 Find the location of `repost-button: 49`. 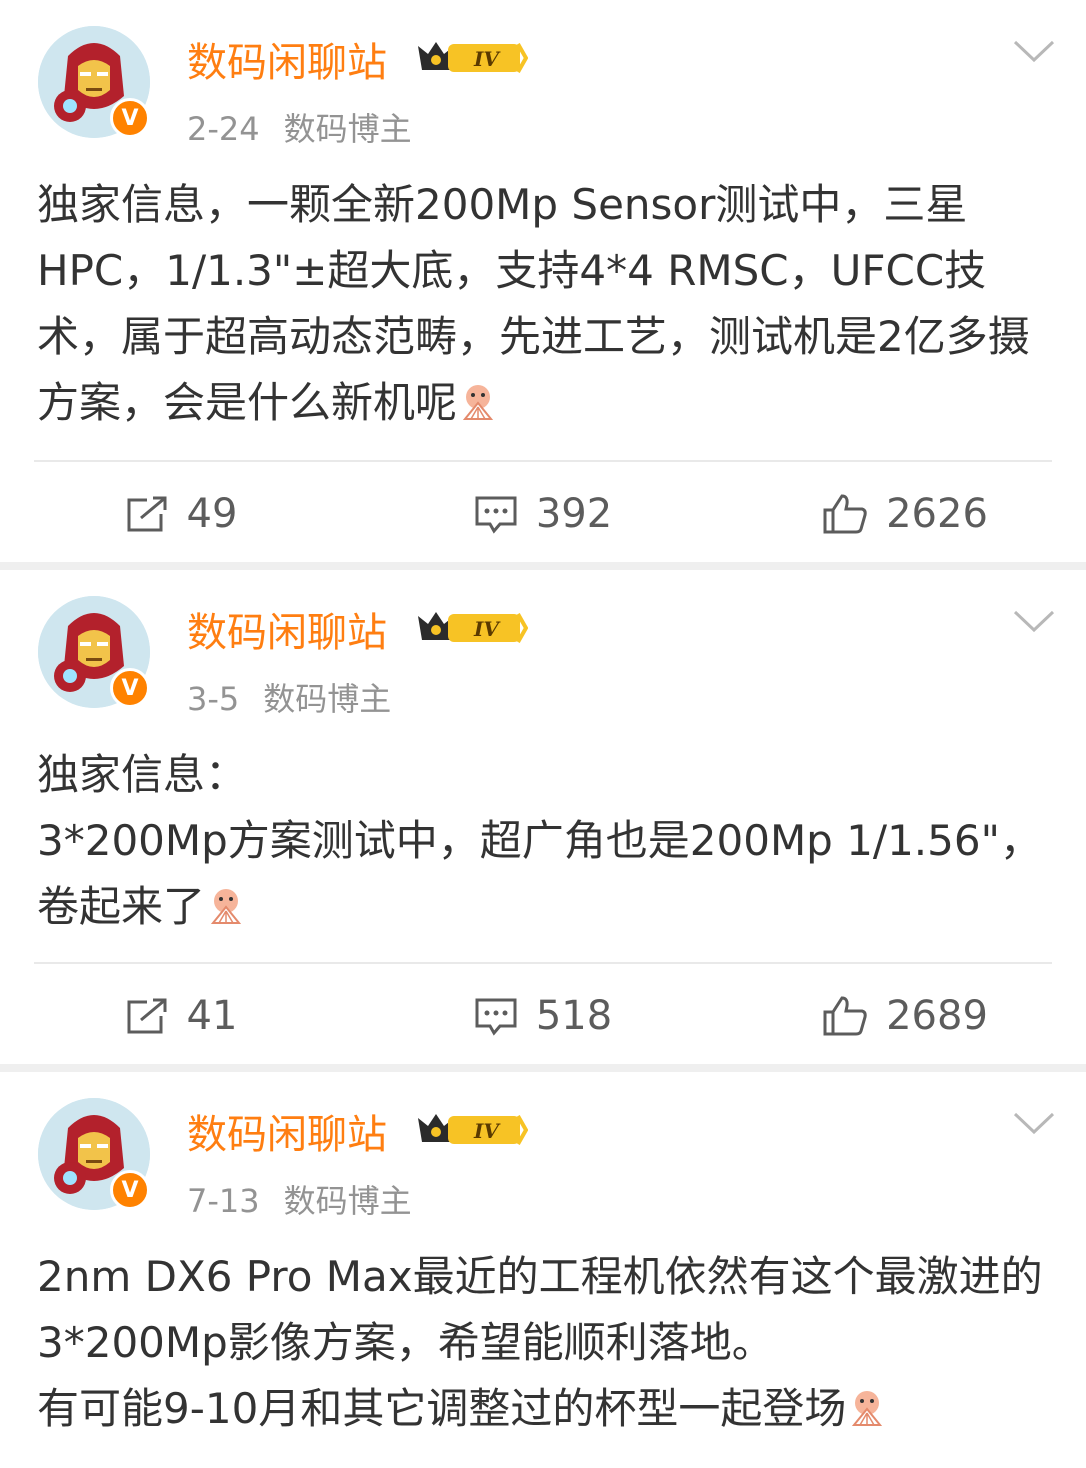

repost-button: 49 is located at coordinates (181, 514).